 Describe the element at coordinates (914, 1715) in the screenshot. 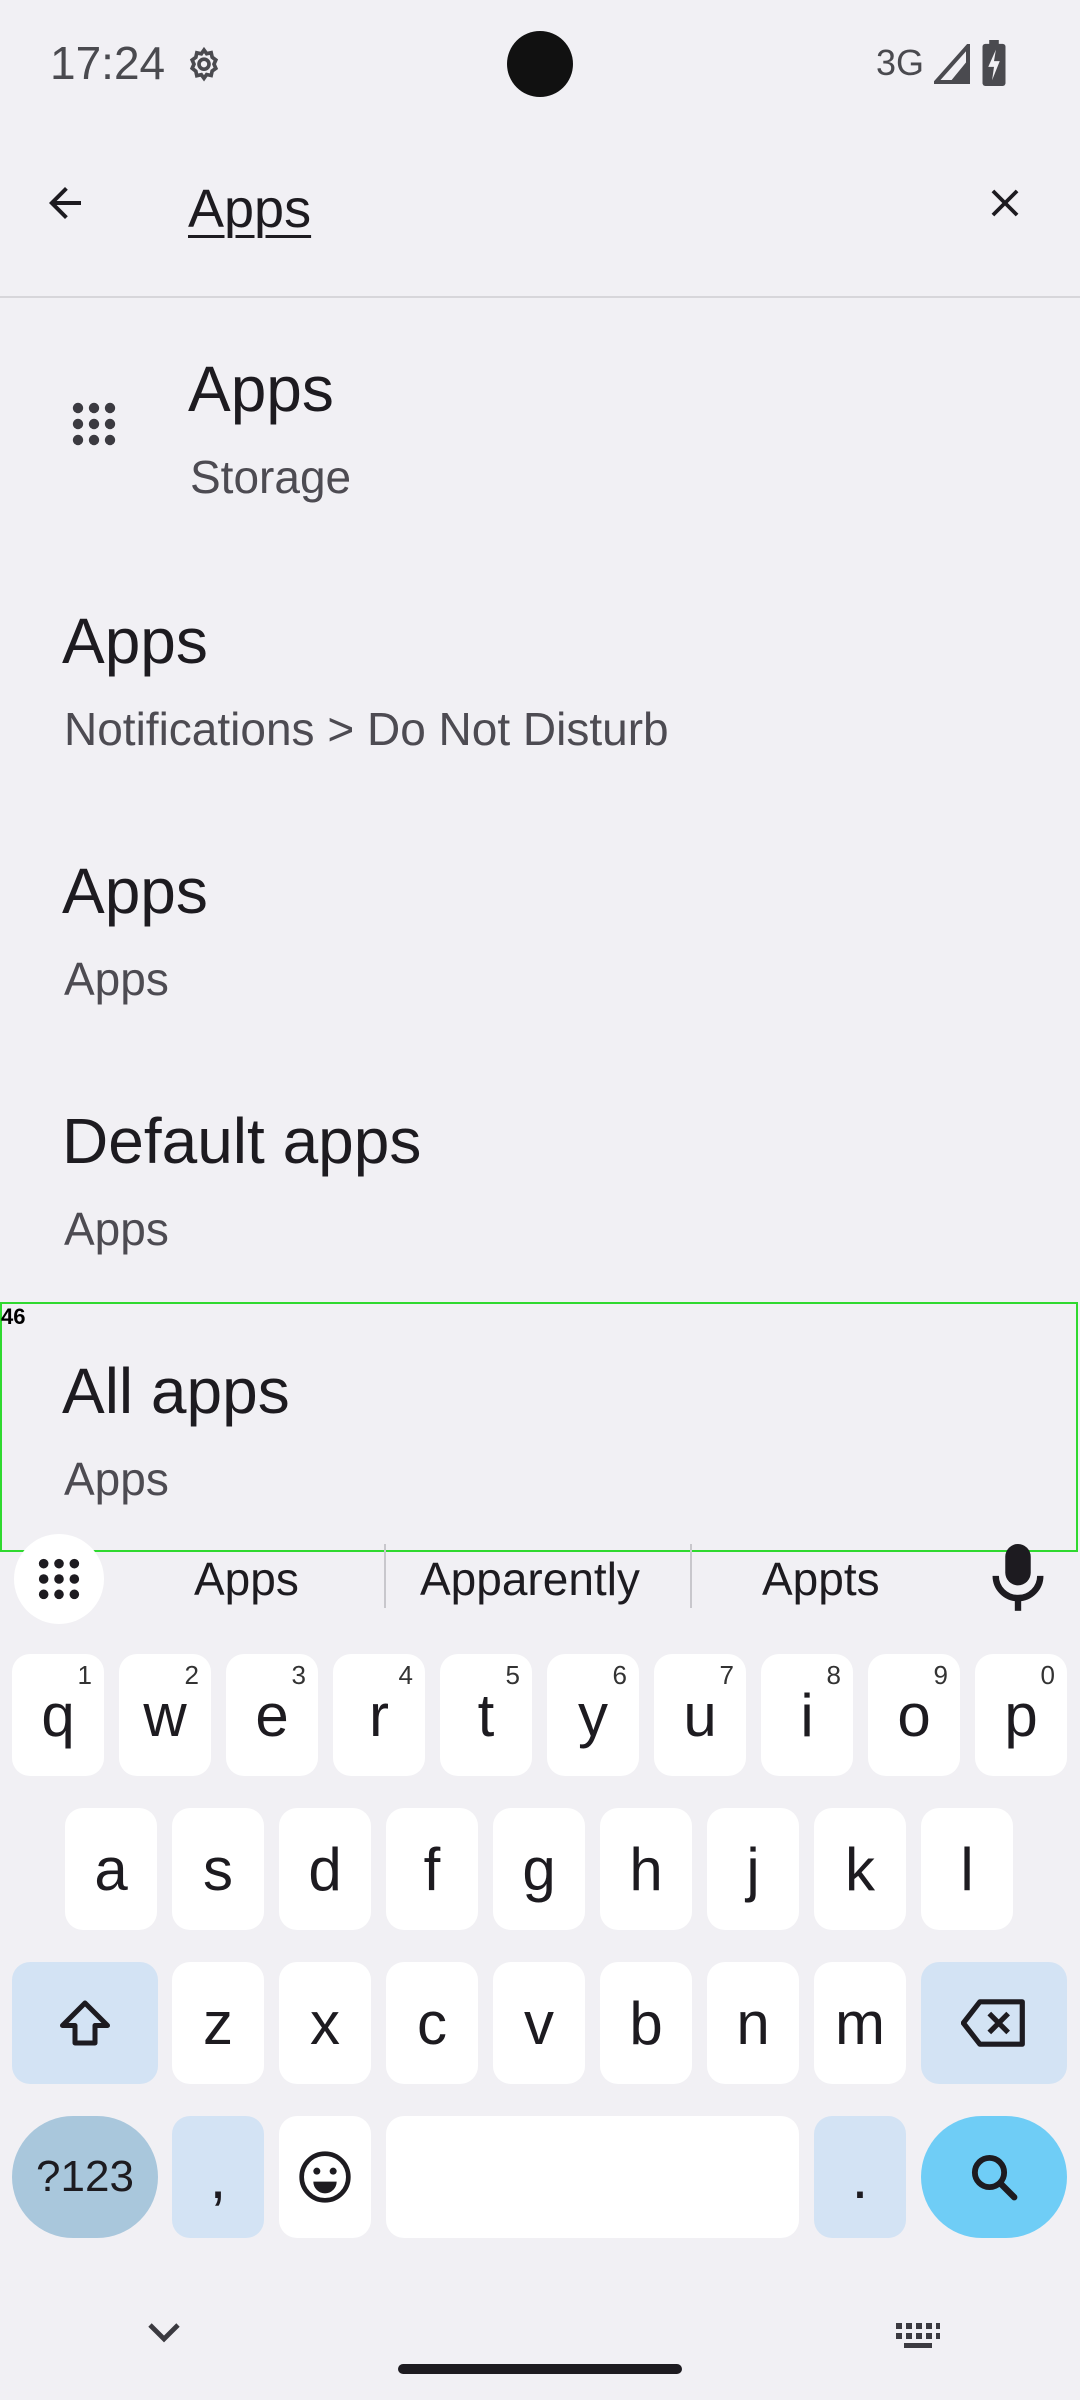

I see `key-o: o9` at that location.